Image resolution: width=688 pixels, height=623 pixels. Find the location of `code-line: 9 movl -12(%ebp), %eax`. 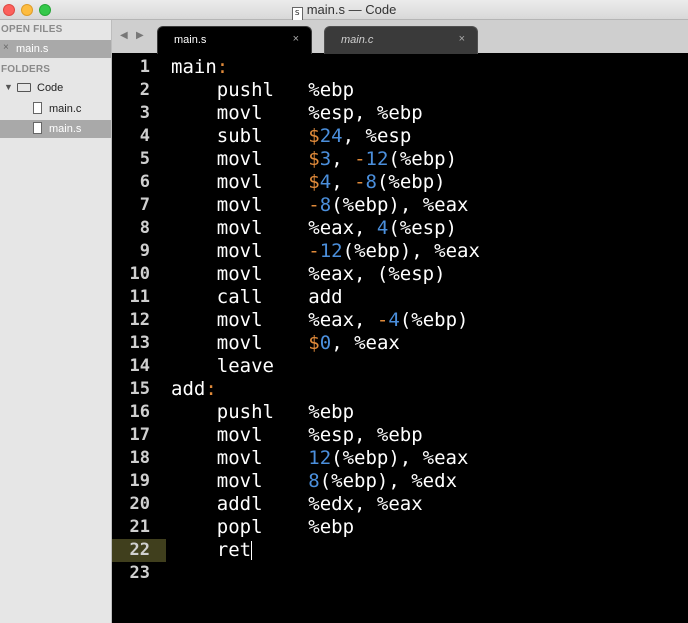

code-line: 9 movl -12(%ebp), %eax is located at coordinates (400, 251).